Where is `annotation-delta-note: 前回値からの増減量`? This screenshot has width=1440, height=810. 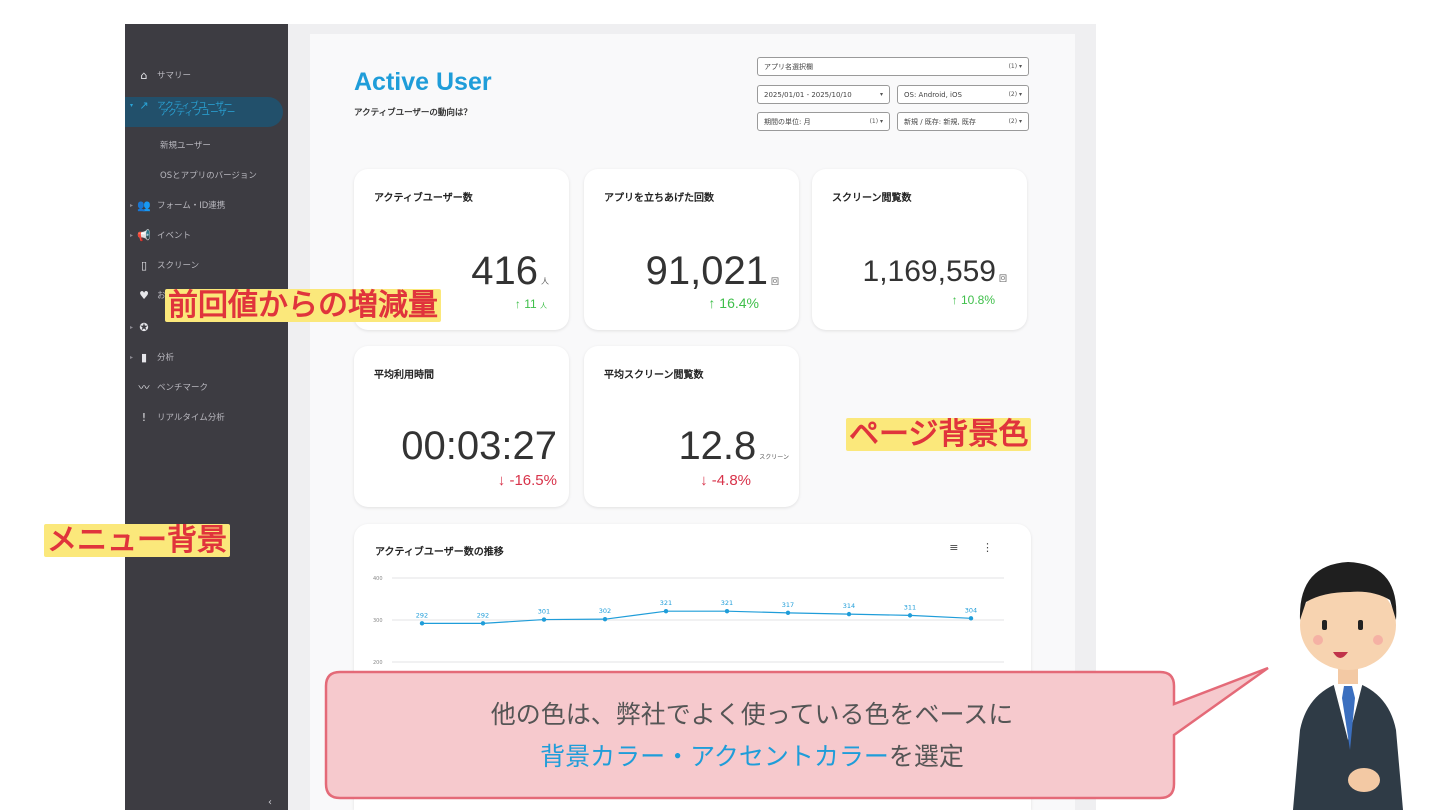 annotation-delta-note: 前回値からの増減量 is located at coordinates (303, 305).